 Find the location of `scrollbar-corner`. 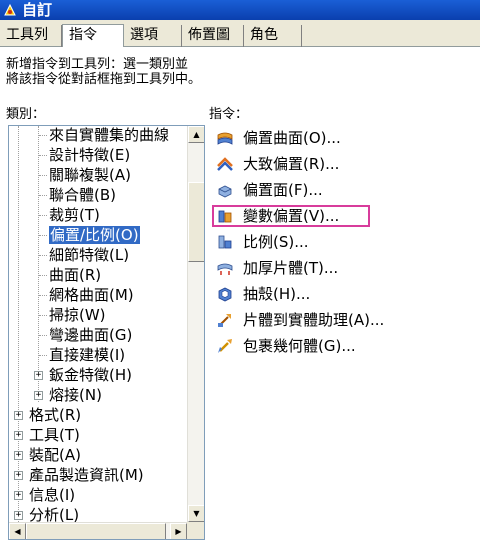

scrollbar-corner is located at coordinates (195, 530).